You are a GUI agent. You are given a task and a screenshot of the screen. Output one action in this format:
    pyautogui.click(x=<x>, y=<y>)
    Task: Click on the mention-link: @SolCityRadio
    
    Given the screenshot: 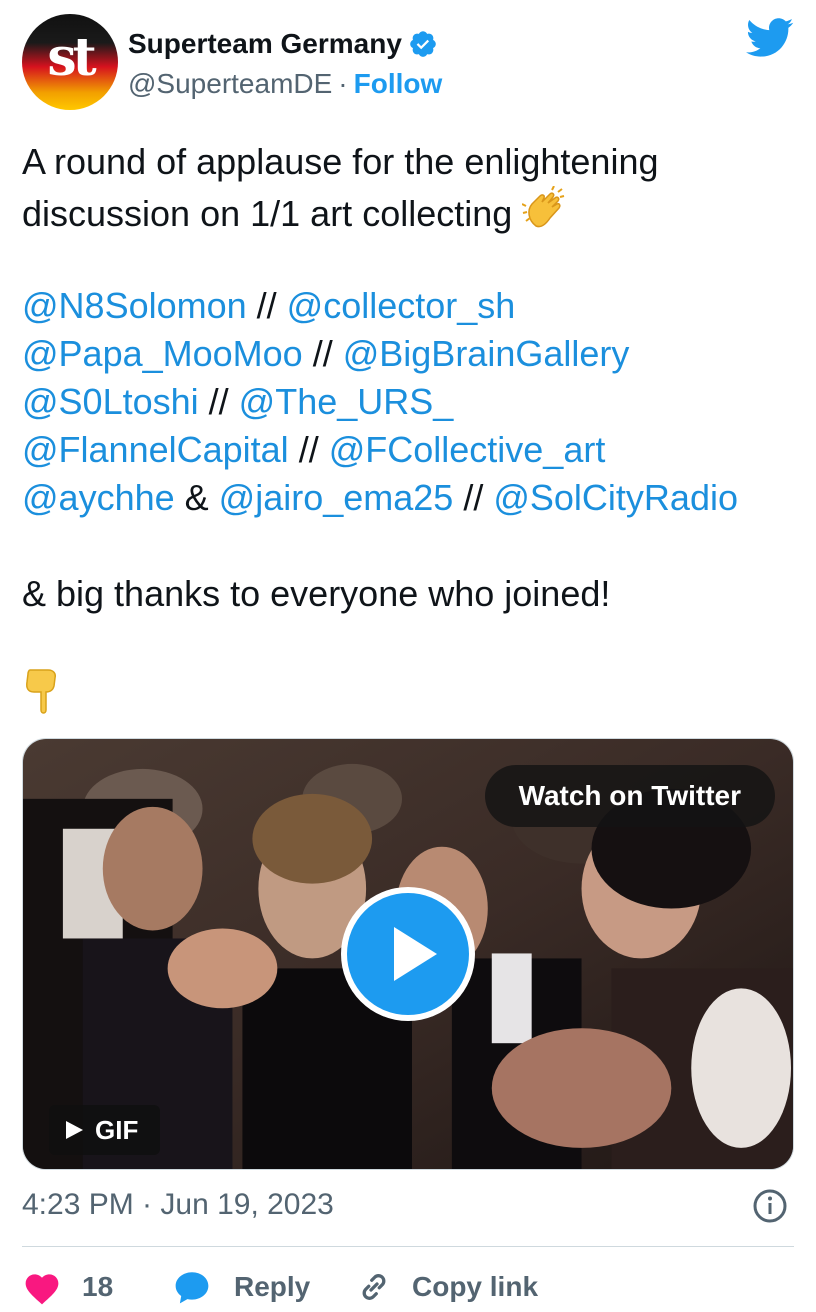 What is the action you would take?
    pyautogui.click(x=615, y=497)
    